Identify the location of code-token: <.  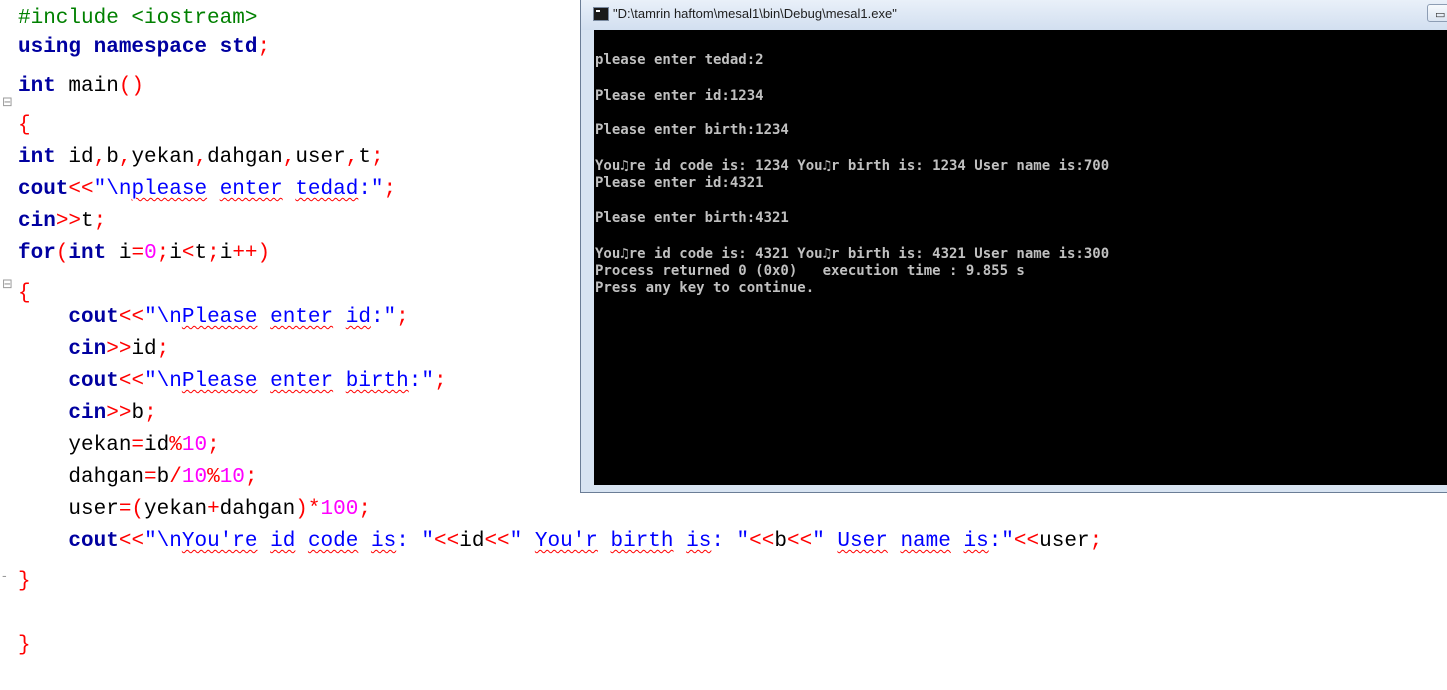
(188, 253).